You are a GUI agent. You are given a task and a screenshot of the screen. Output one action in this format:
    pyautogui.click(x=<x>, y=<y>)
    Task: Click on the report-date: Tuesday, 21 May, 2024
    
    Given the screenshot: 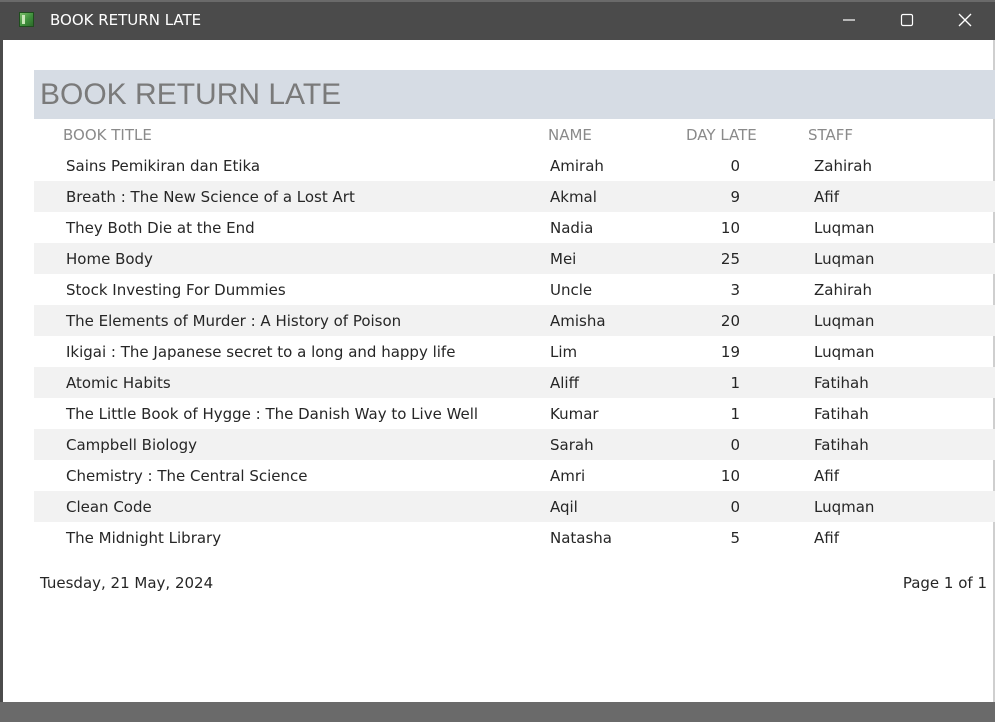 What is the action you would take?
    pyautogui.click(x=127, y=583)
    